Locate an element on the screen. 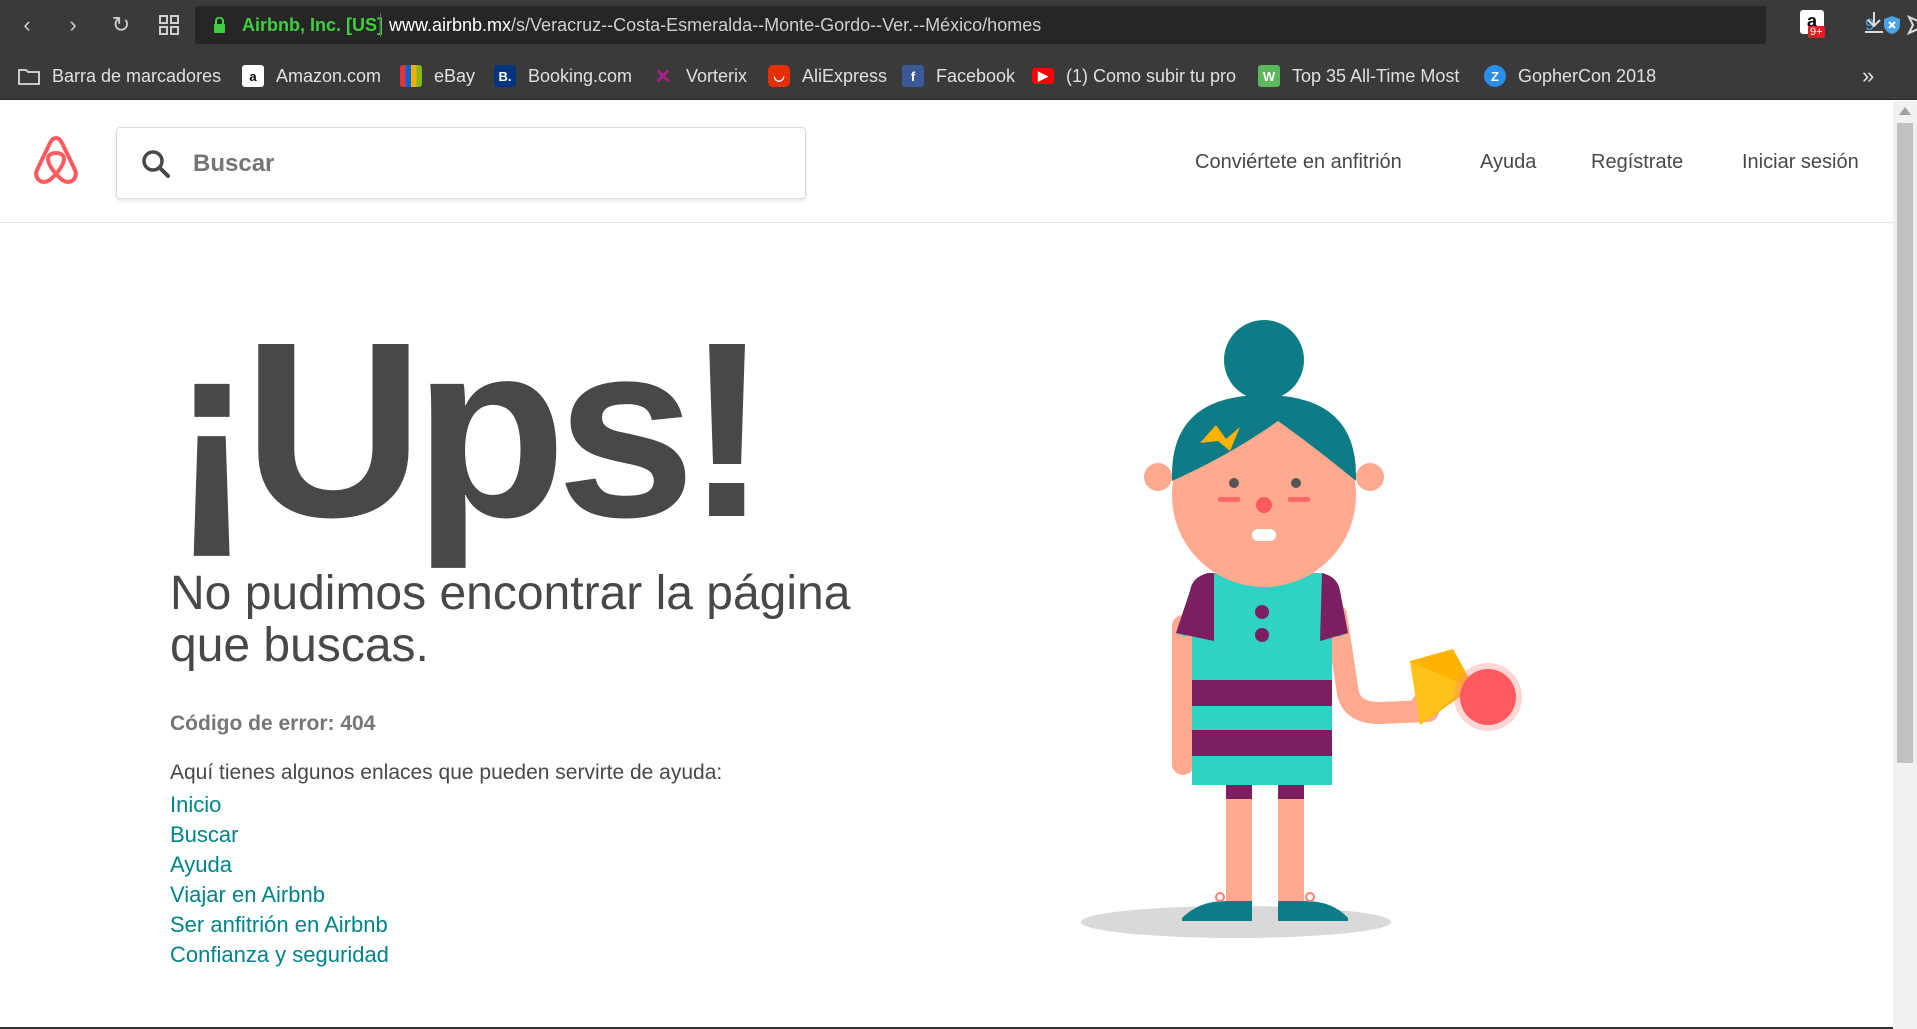 The image size is (1917, 1029). bookmark-aliexpress: ◡ AliExpress is located at coordinates (827, 76).